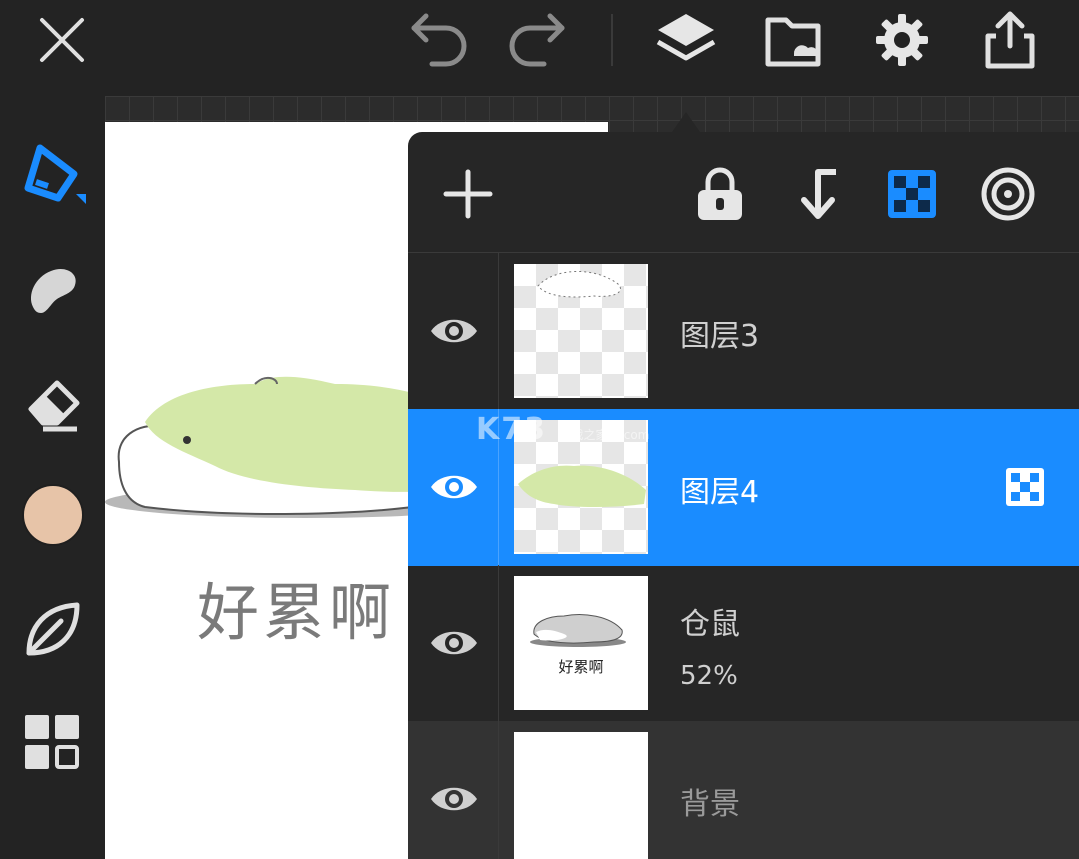  What do you see at coordinates (53, 287) in the screenshot?
I see `smudge-icon` at bounding box center [53, 287].